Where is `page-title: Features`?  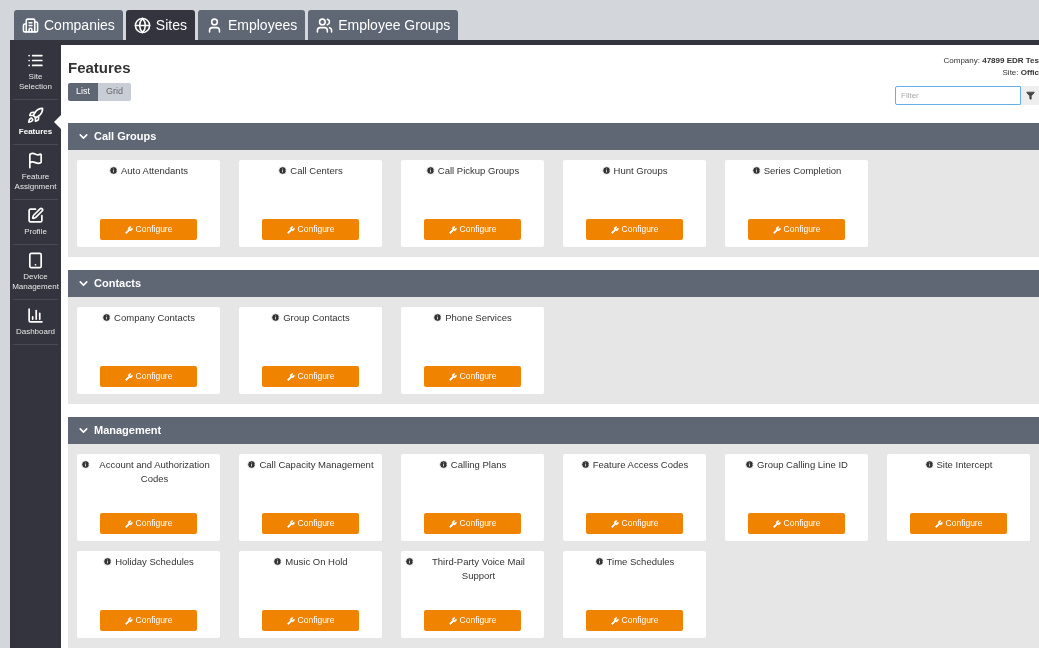
page-title: Features is located at coordinates (100, 68).